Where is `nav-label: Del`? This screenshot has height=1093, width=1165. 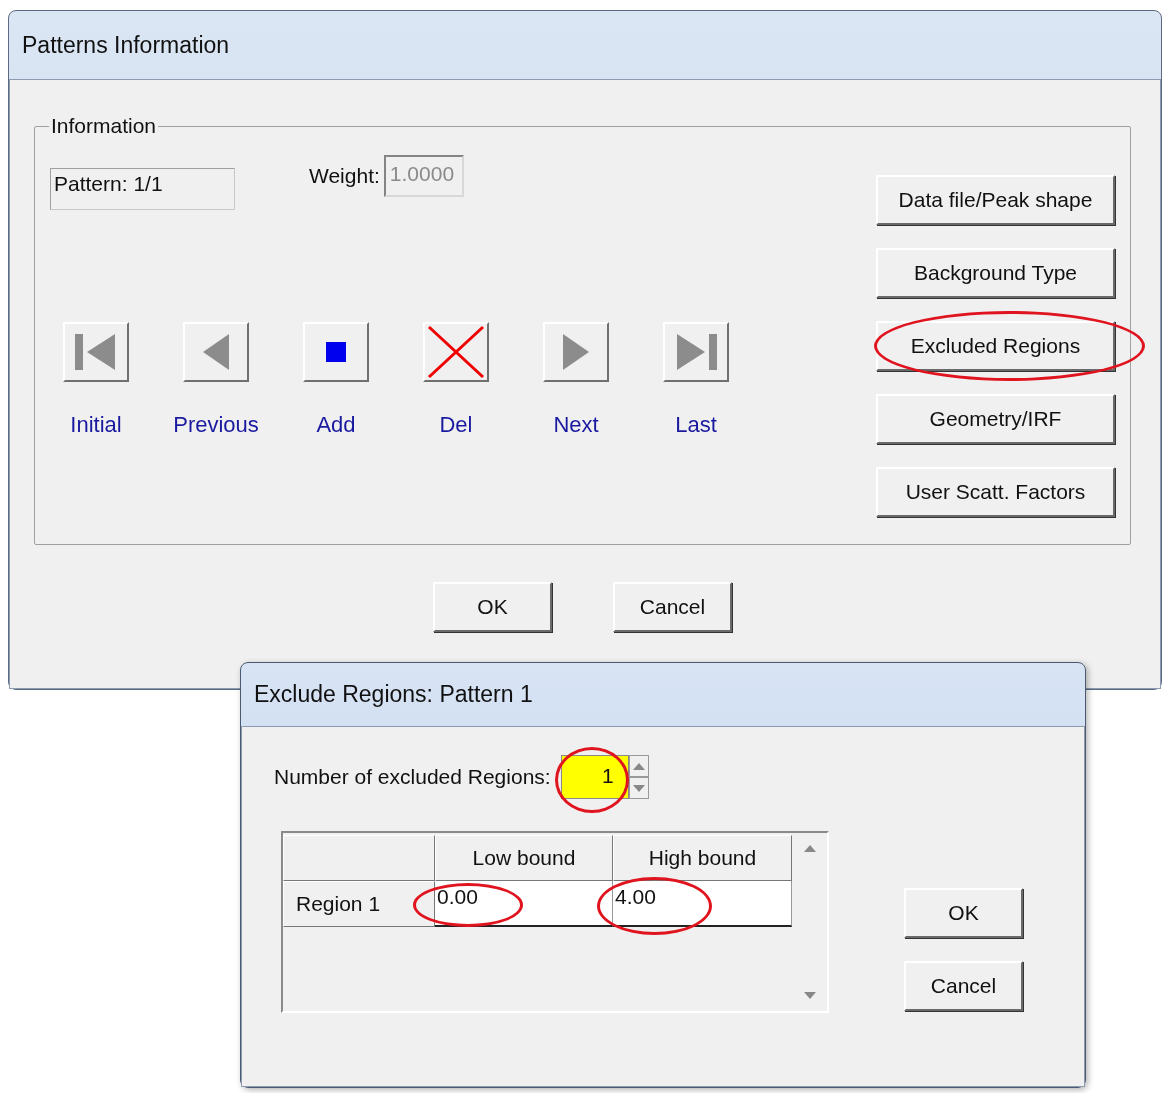 nav-label: Del is located at coordinates (456, 425).